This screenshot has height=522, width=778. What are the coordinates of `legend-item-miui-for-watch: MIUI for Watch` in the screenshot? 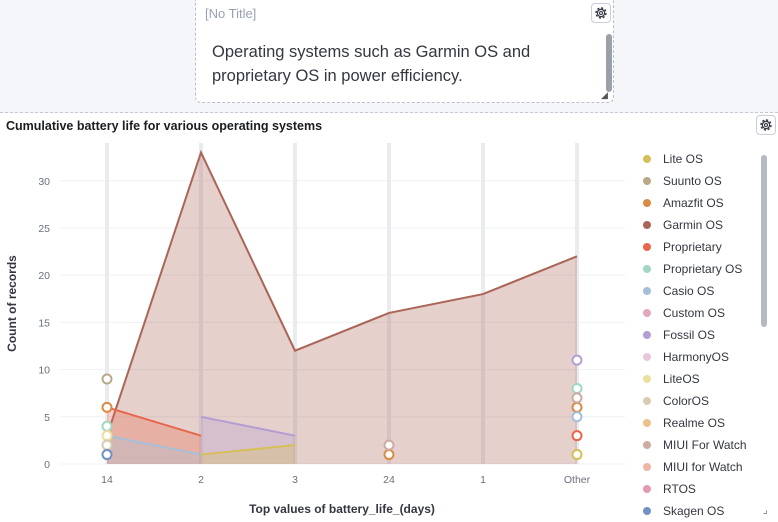 It's located at (700, 467).